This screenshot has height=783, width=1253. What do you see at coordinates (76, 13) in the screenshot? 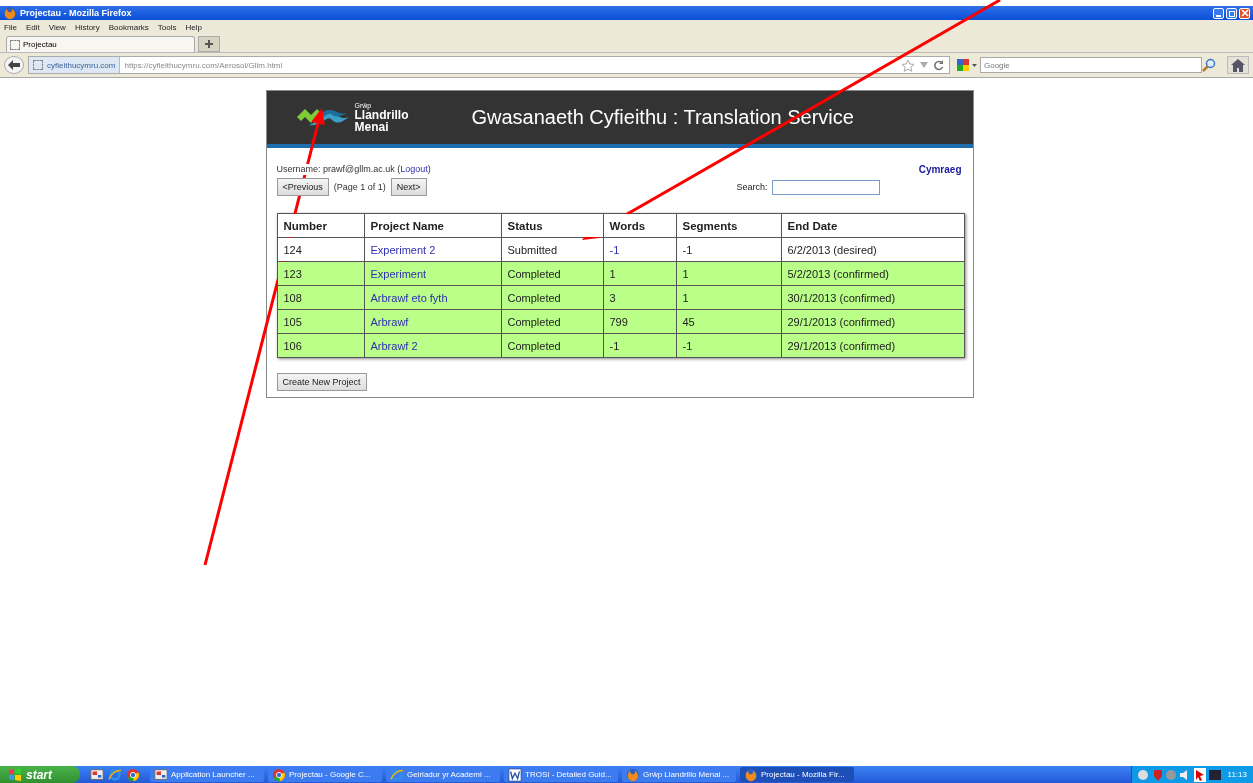
I see `window-title: Projectau - Mozilla Firefox` at bounding box center [76, 13].